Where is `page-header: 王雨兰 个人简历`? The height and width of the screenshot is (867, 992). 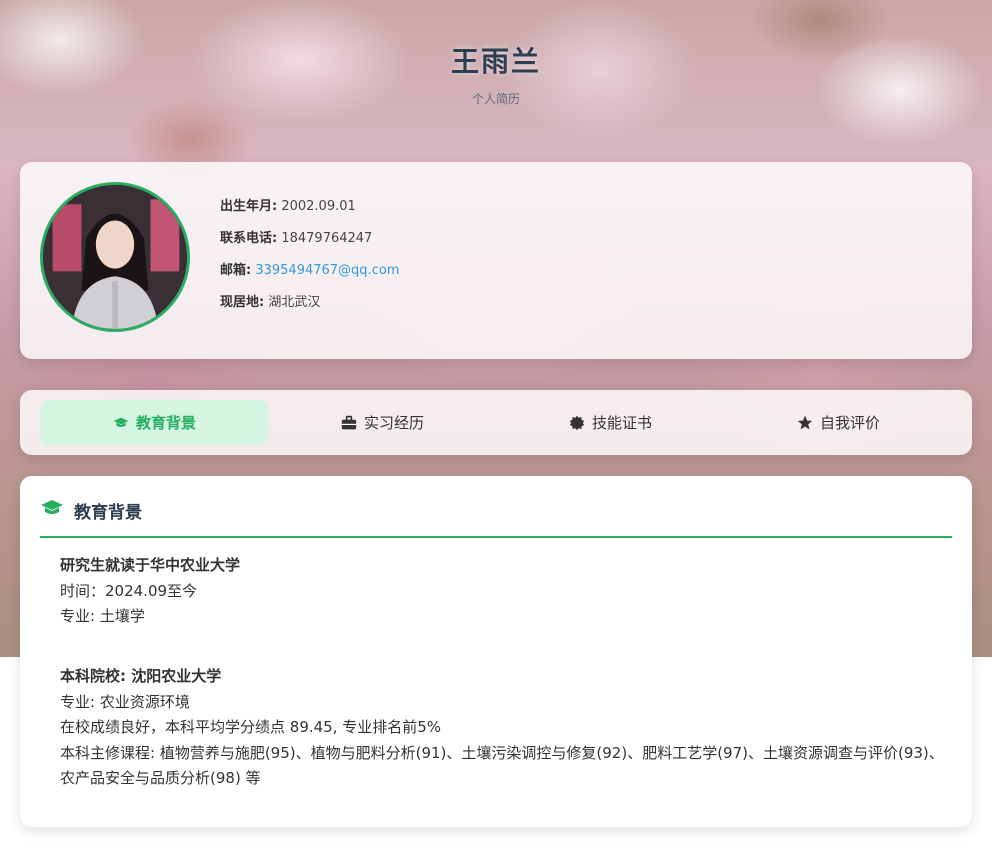 page-header: 王雨兰 个人简历 is located at coordinates (496, 73).